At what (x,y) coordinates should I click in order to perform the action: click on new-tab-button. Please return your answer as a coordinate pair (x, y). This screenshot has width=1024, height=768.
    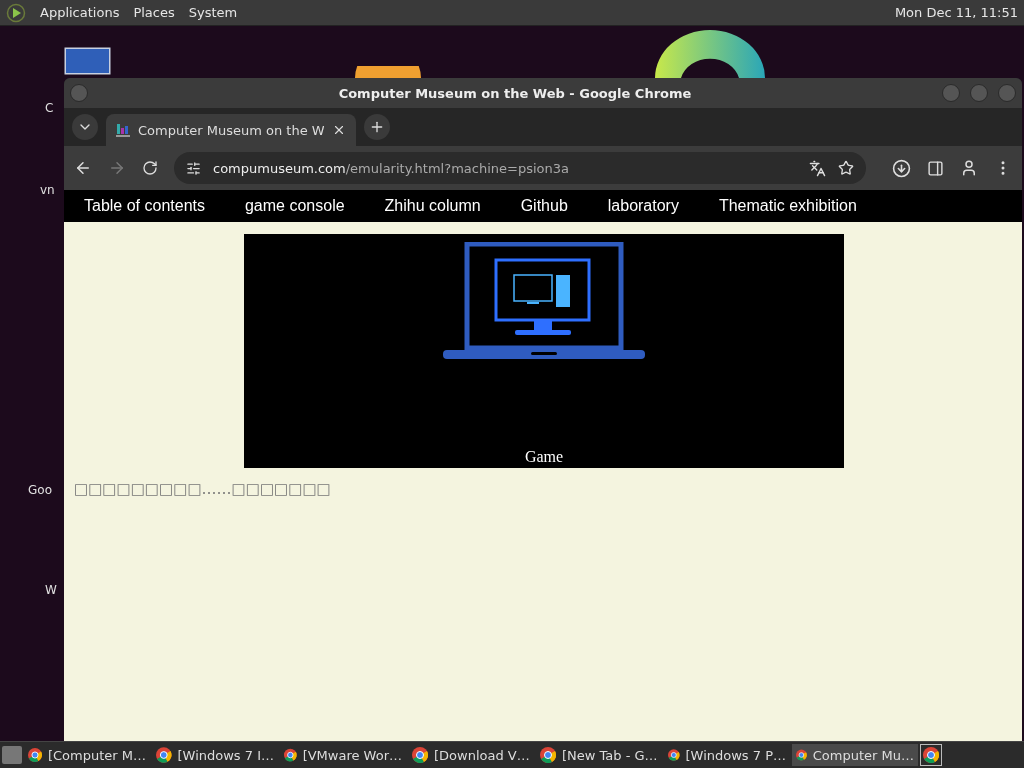
    Looking at the image, I should click on (377, 127).